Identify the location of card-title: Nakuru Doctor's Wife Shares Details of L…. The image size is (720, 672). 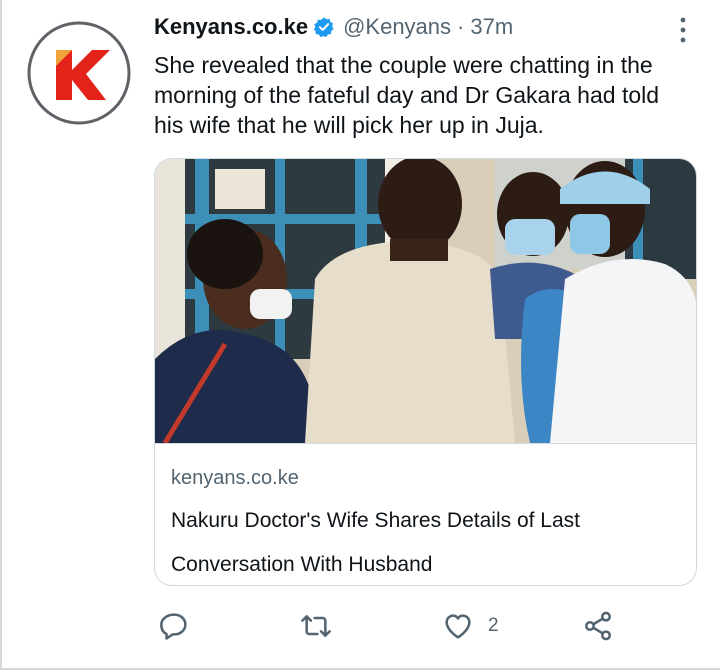
(421, 542).